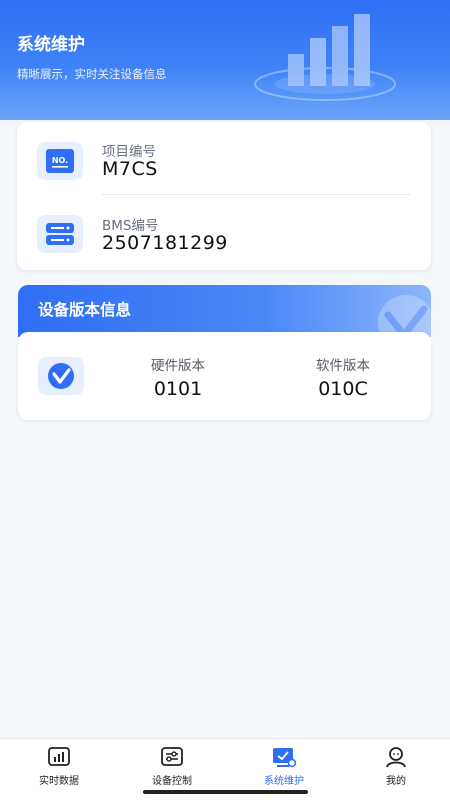 Image resolution: width=450 pixels, height=801 pixels. Describe the element at coordinates (61, 376) in the screenshot. I see `brand-v-icon` at that location.